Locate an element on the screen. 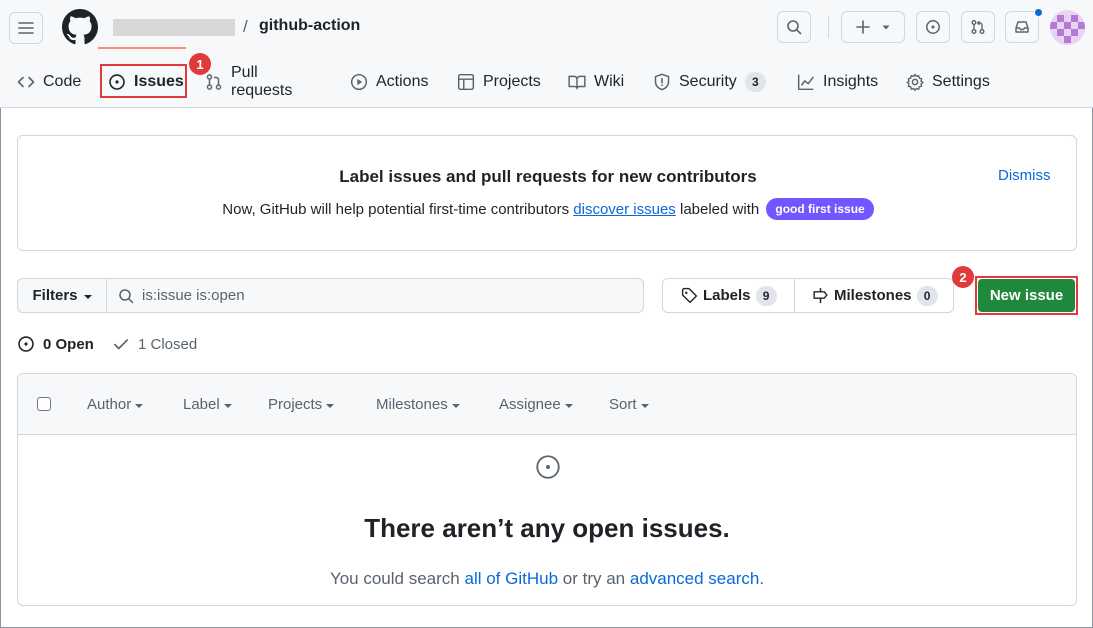  shield-icon is located at coordinates (662, 82).